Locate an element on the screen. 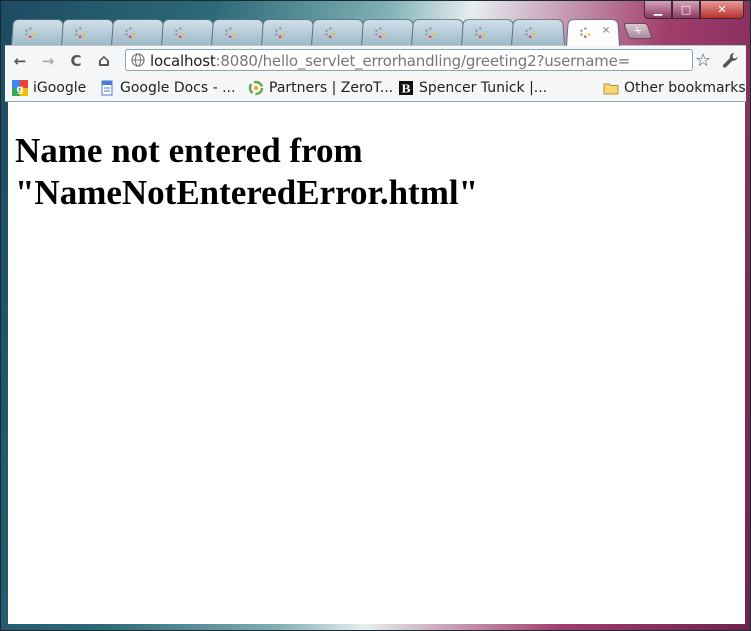 The width and height of the screenshot is (751, 631). close-window-button: ✕ is located at coordinates (722, 10).